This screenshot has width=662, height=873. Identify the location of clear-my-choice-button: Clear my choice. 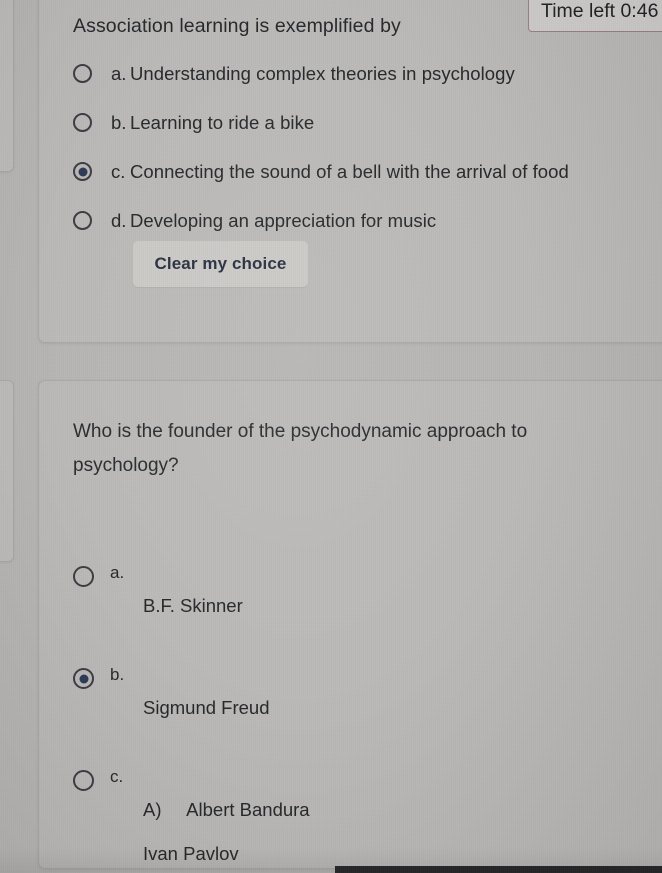
(220, 264).